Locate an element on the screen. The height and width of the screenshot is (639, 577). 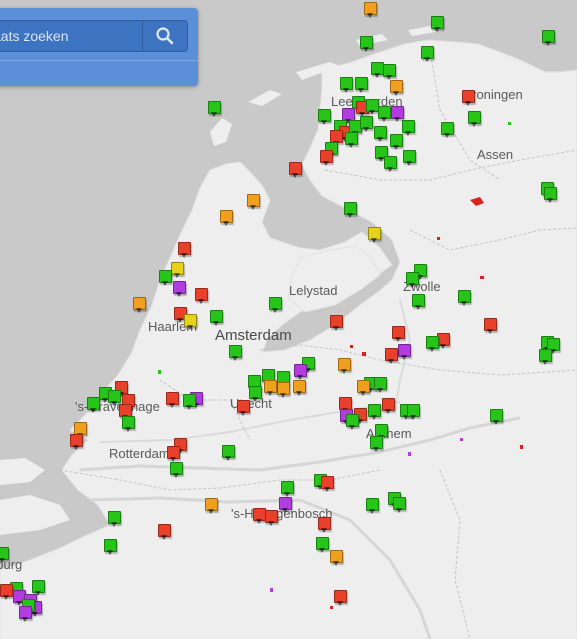
search-button is located at coordinates (164, 36).